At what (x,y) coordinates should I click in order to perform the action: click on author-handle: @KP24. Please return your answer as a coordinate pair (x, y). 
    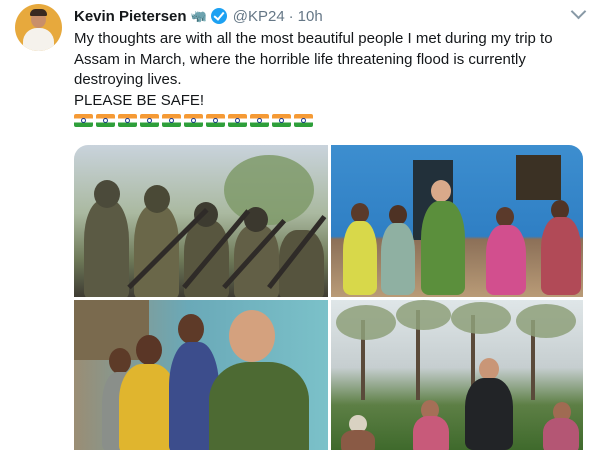
    Looking at the image, I should click on (259, 16).